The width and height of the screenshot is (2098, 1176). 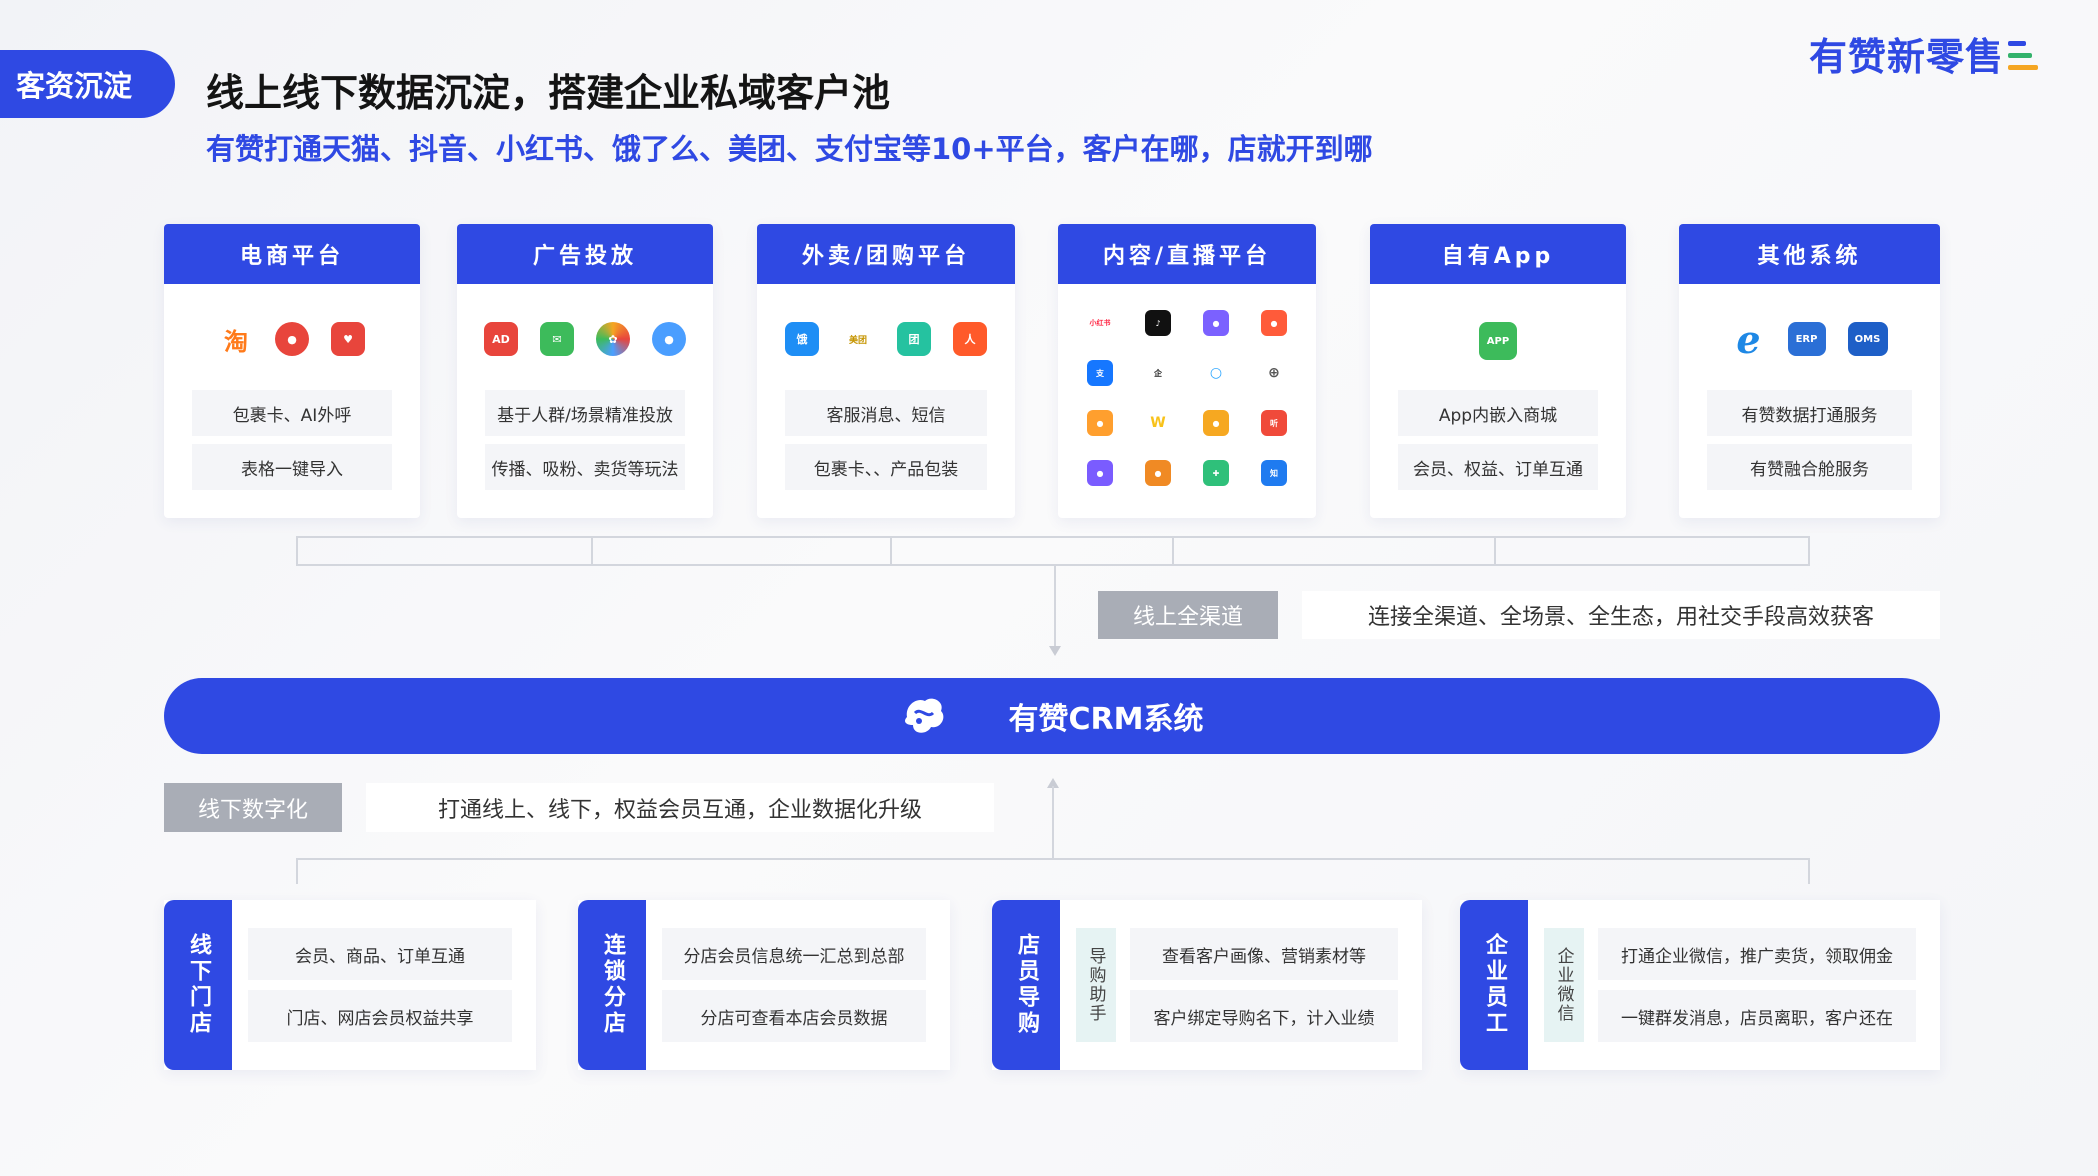 What do you see at coordinates (253, 807) in the screenshot?
I see `offline-digital-tag: 线下数字化` at bounding box center [253, 807].